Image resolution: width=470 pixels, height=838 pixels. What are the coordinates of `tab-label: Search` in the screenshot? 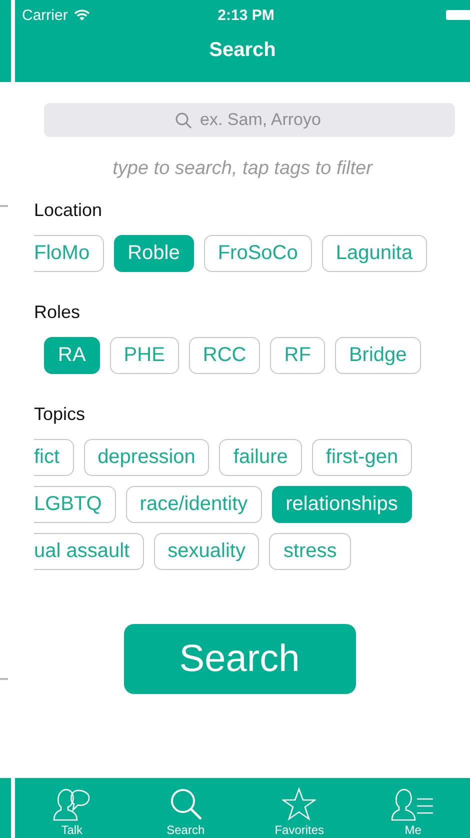 It's located at (185, 830).